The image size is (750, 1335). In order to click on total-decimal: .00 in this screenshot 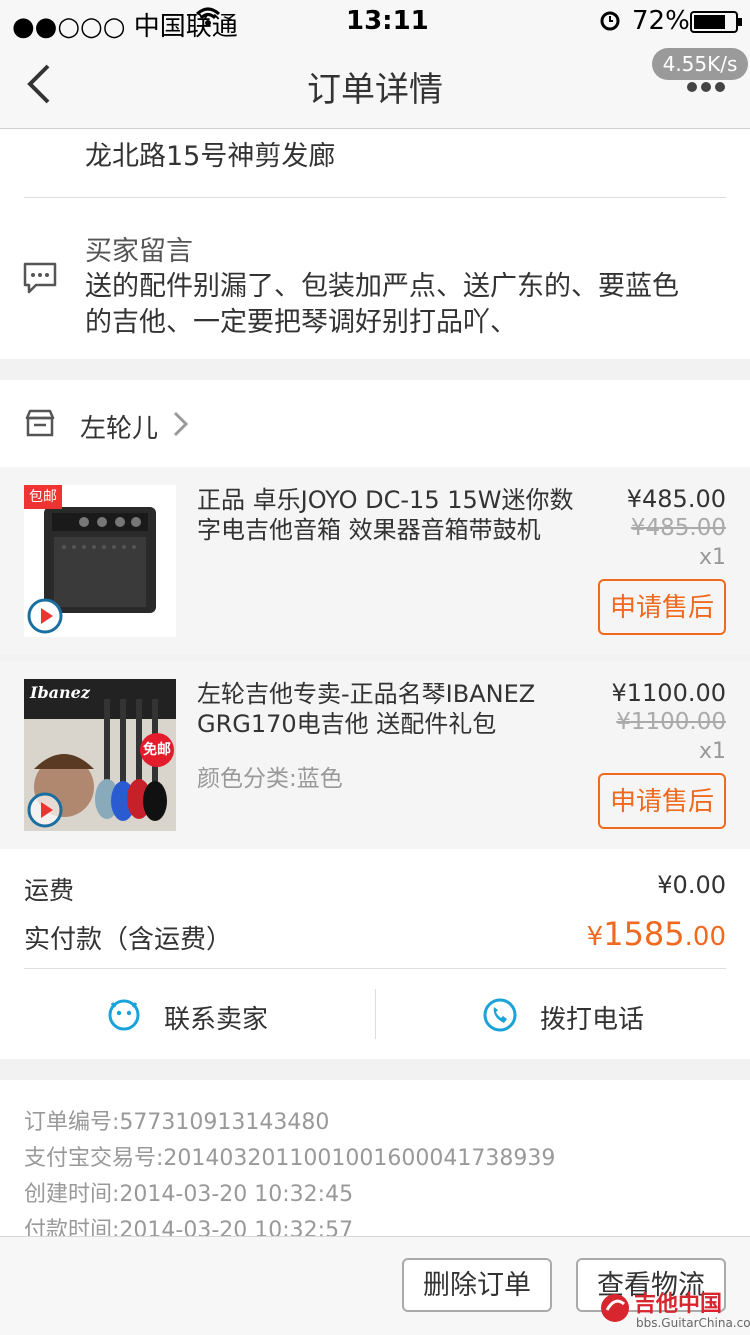, I will do `click(705, 937)`.